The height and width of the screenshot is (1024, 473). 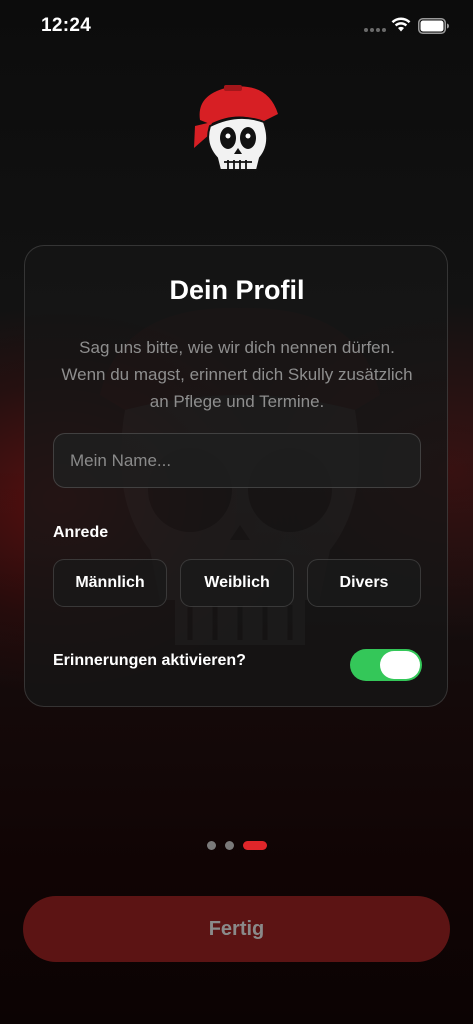 What do you see at coordinates (375, 30) in the screenshot?
I see `signal-icon` at bounding box center [375, 30].